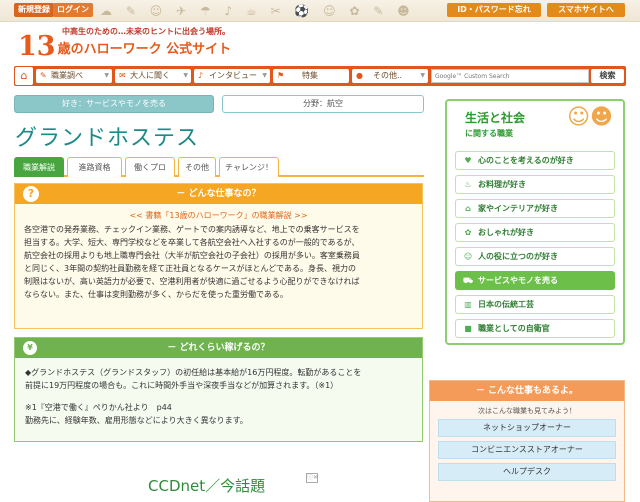  Describe the element at coordinates (468, 160) in the screenshot. I see `heart-icon: ♥` at that location.